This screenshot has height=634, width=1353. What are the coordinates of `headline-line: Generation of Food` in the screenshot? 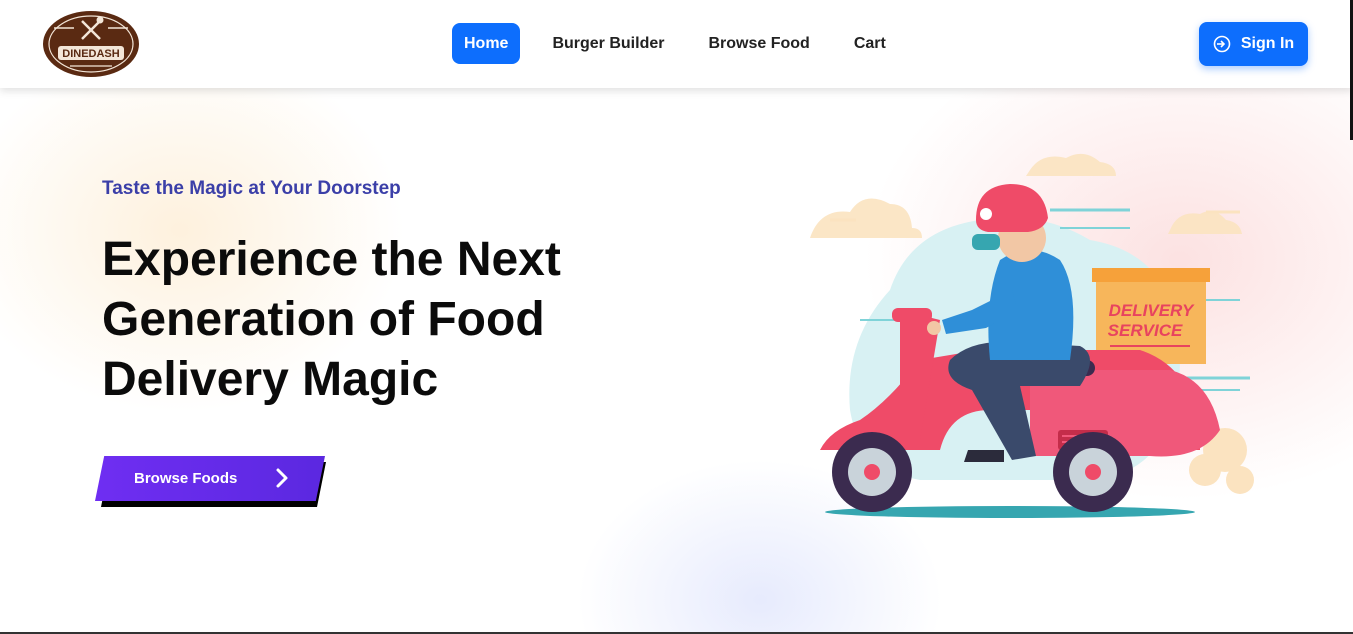 It's located at (323, 319).